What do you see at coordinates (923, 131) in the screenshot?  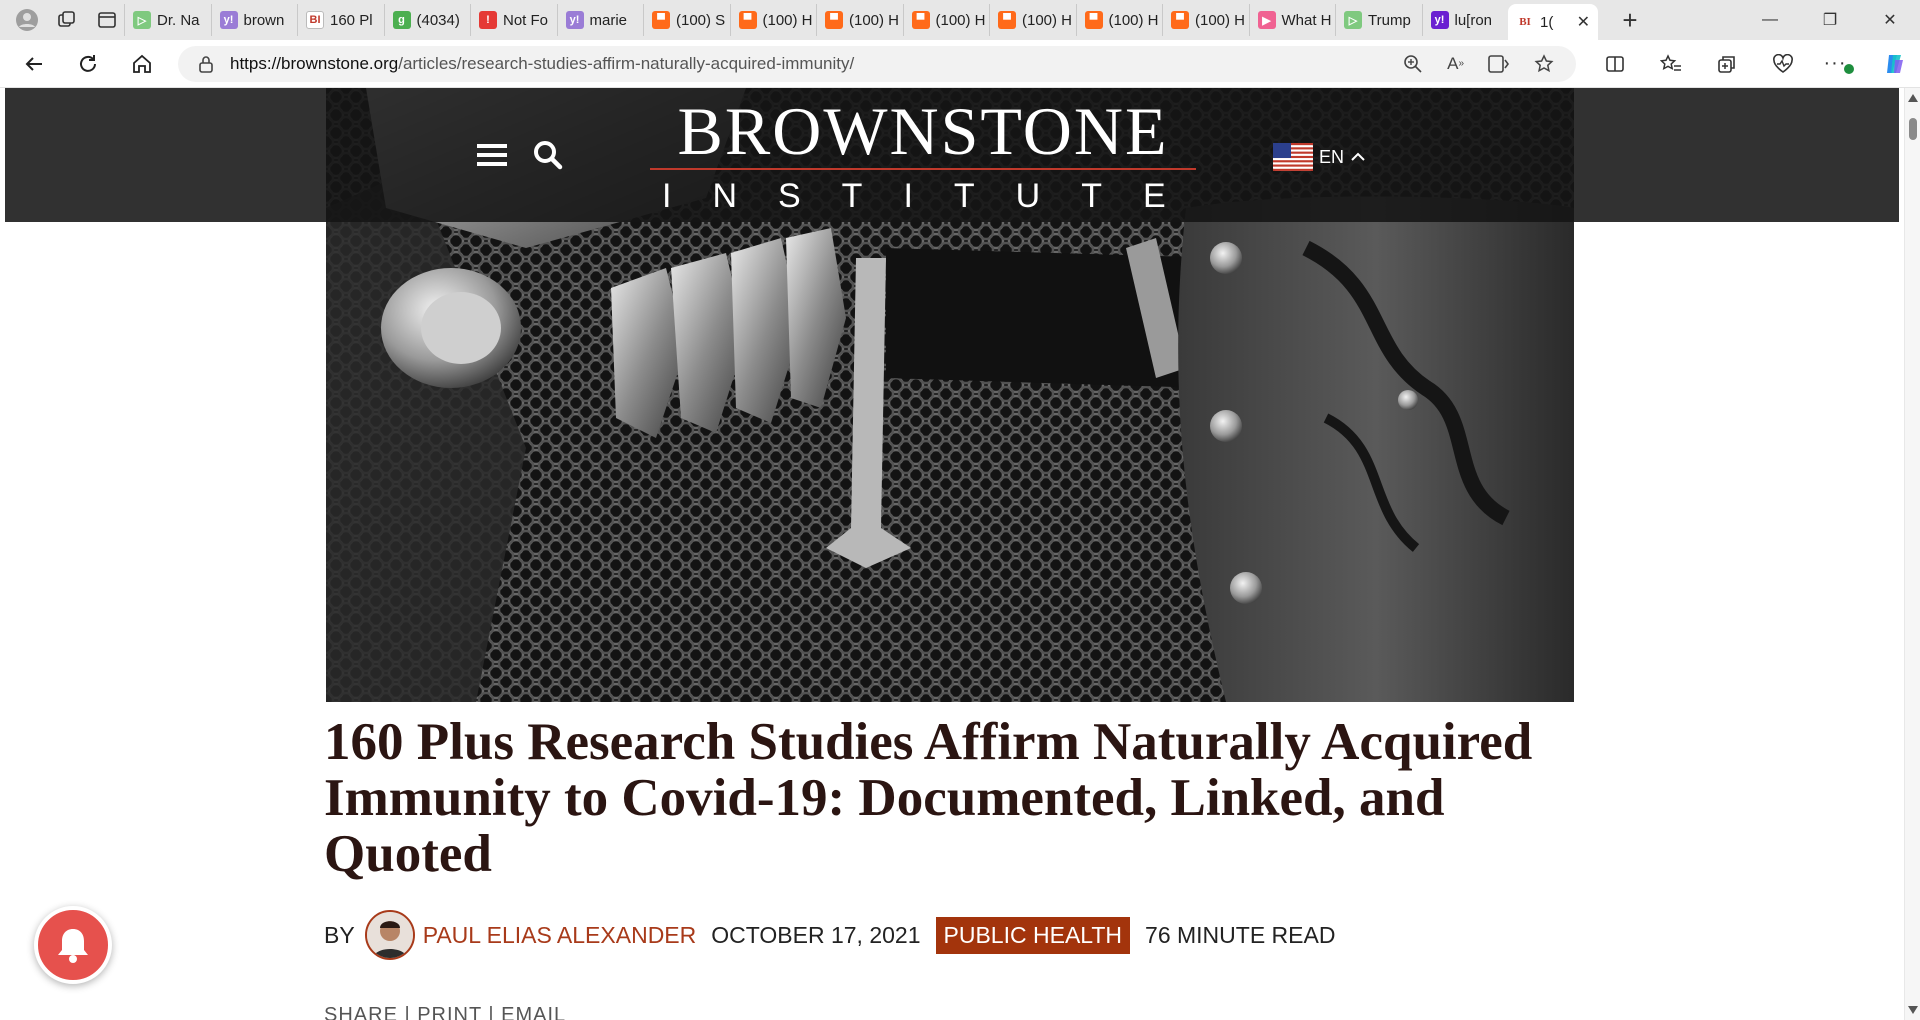 I see `logo-line-1: BROWNSTONE` at bounding box center [923, 131].